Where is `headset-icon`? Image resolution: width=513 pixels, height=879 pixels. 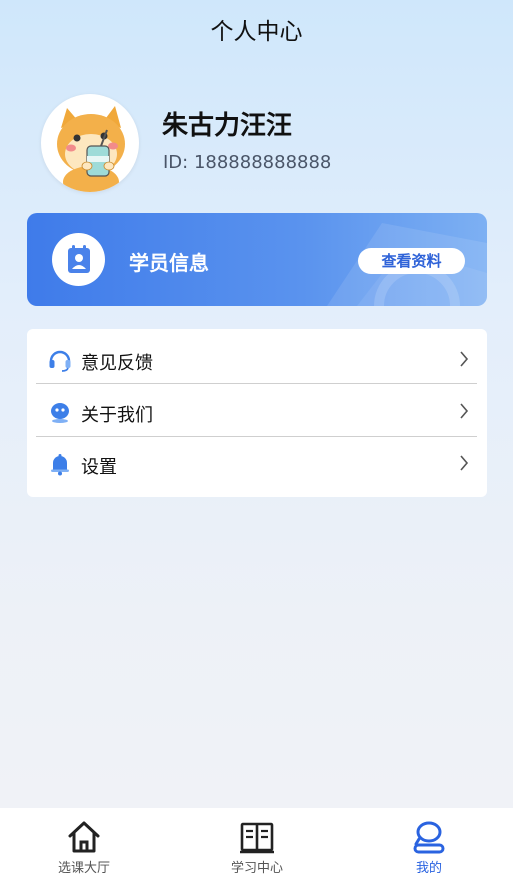
headset-icon is located at coordinates (60, 361).